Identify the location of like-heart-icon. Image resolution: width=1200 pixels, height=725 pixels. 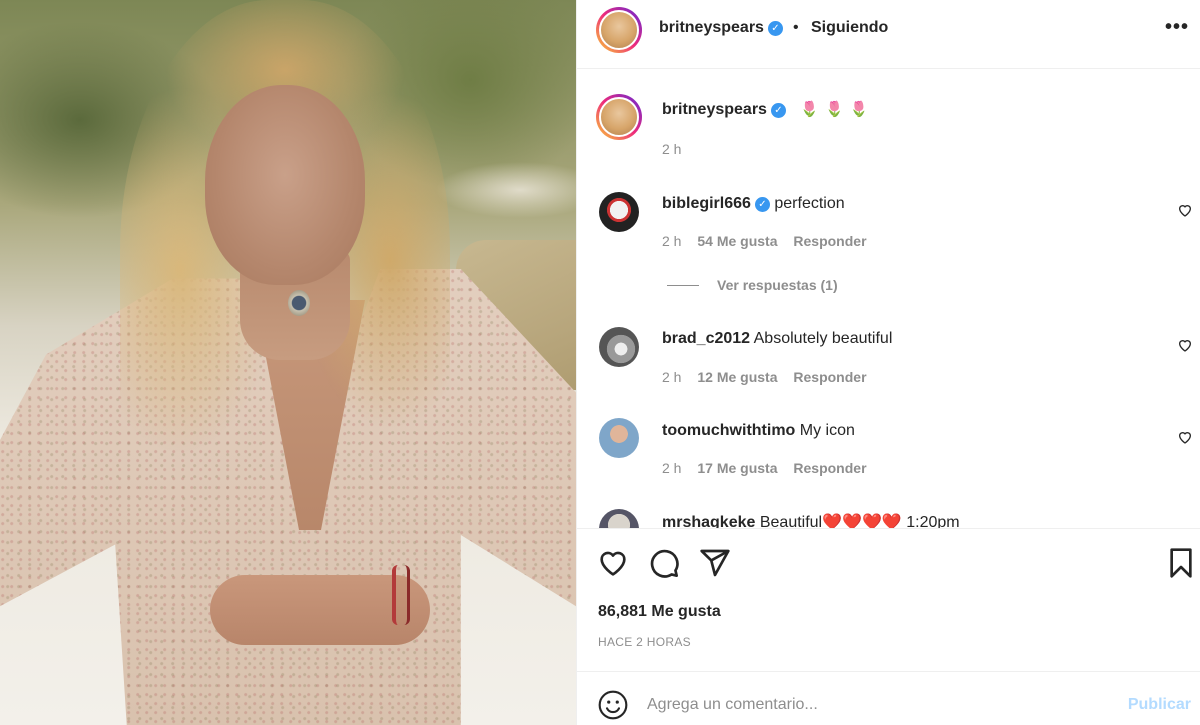
(613, 563).